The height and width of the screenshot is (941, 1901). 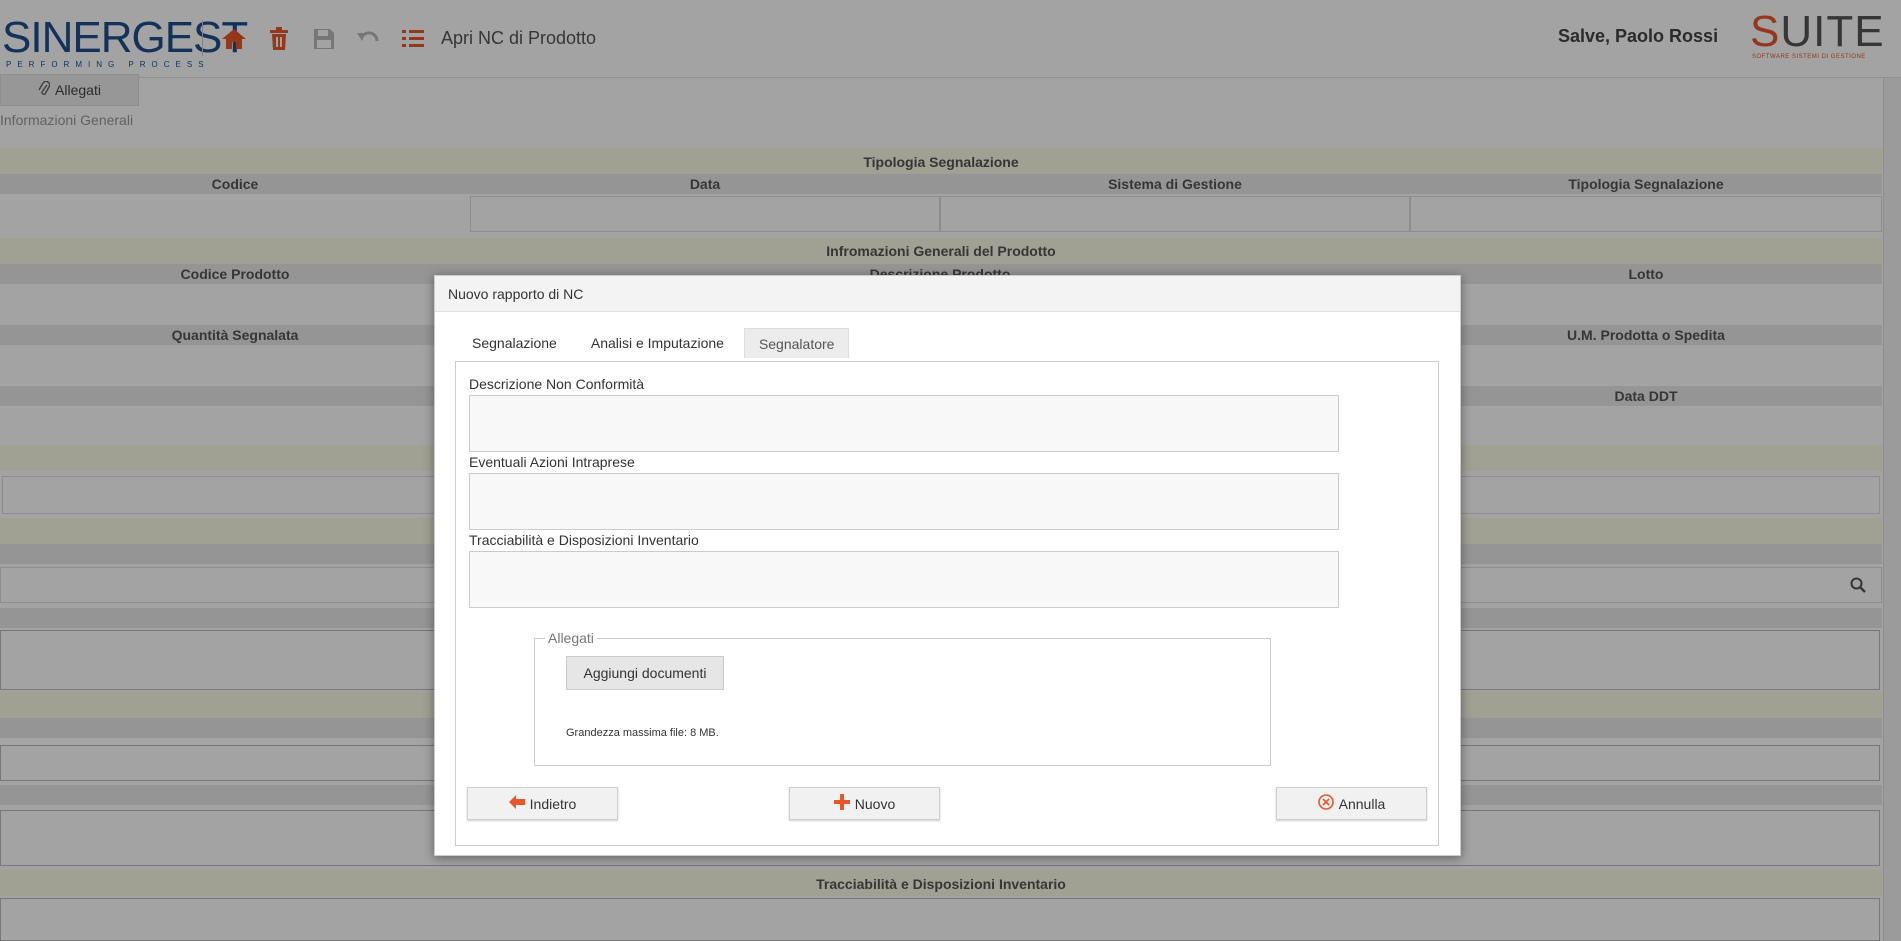 What do you see at coordinates (796, 343) in the screenshot?
I see `tab-segnalatore: Segnalatore` at bounding box center [796, 343].